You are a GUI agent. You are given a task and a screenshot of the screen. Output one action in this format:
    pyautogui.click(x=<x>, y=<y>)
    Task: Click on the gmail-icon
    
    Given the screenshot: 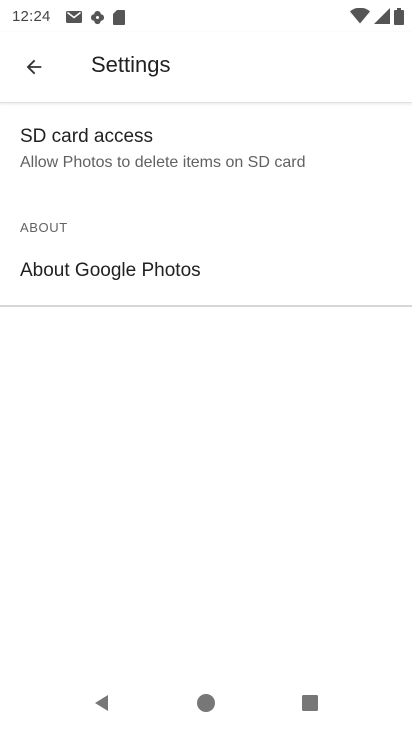 What is the action you would take?
    pyautogui.click(x=74, y=17)
    